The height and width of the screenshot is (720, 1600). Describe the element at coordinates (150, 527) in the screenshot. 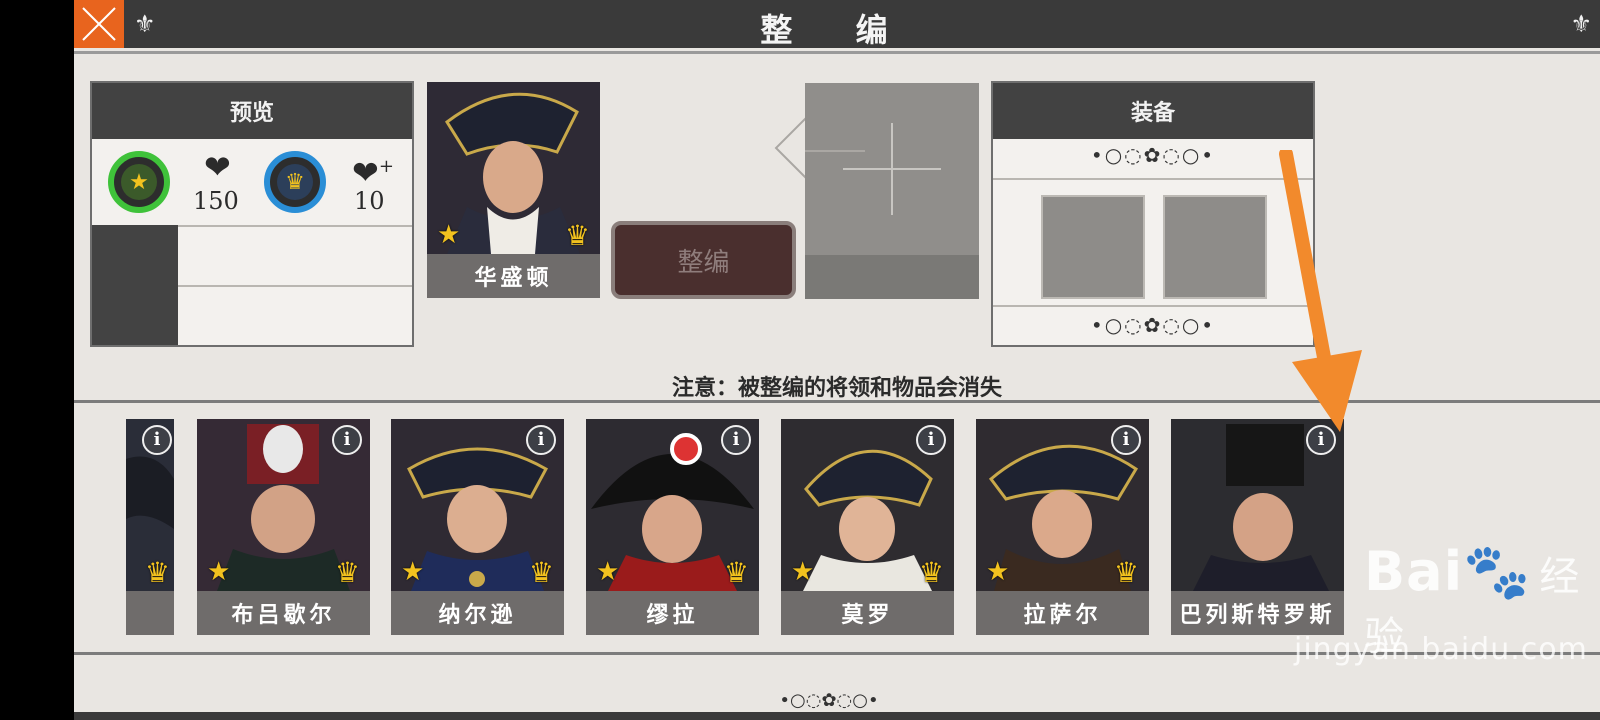

I see `general-card-partial: i ♛` at that location.